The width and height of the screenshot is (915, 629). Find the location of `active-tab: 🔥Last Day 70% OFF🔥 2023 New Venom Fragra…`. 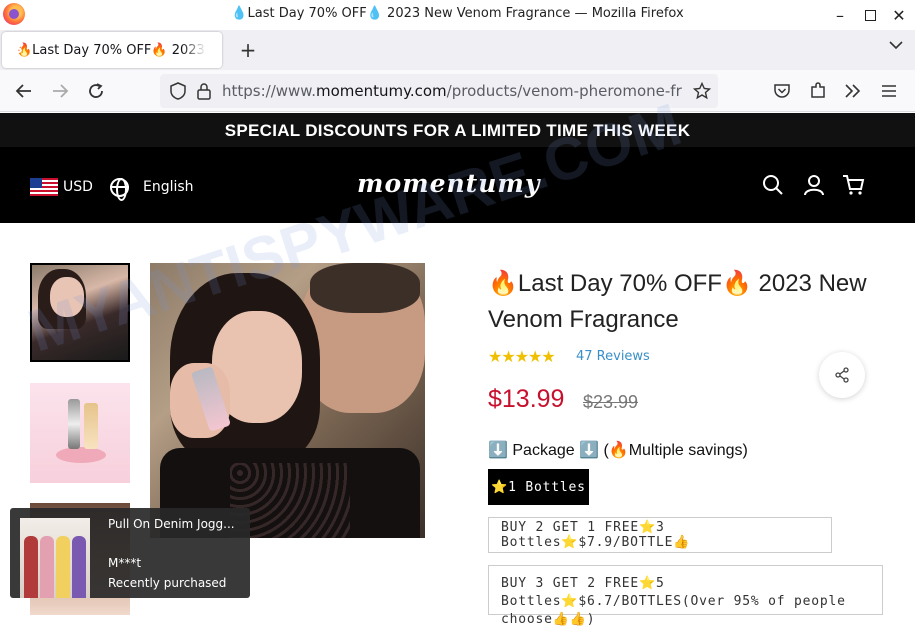

active-tab: 🔥Last Day 70% OFF🔥 2023 New Venom Fragra… is located at coordinates (112, 50).